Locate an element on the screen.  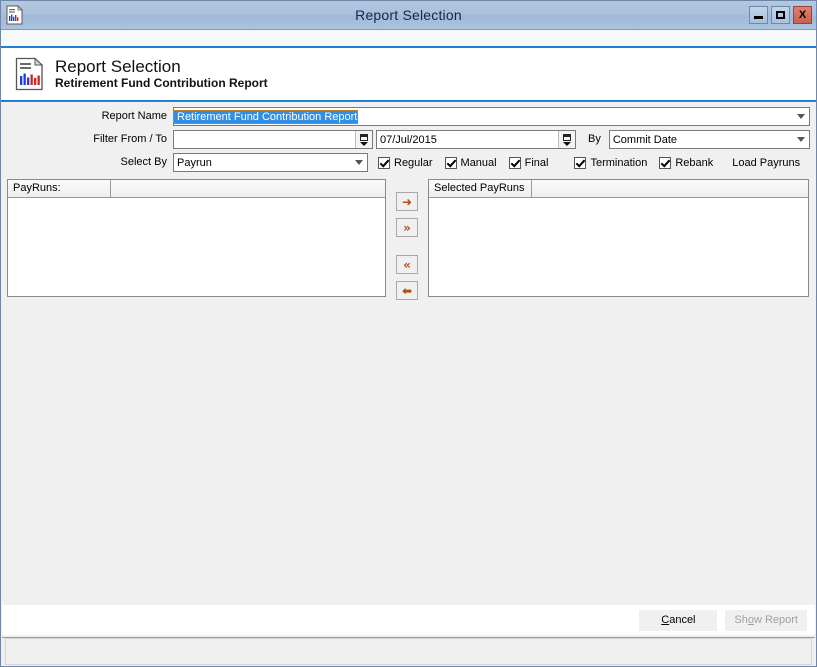
selected-payruns-list: Selected PayRuns is located at coordinates (618, 238).